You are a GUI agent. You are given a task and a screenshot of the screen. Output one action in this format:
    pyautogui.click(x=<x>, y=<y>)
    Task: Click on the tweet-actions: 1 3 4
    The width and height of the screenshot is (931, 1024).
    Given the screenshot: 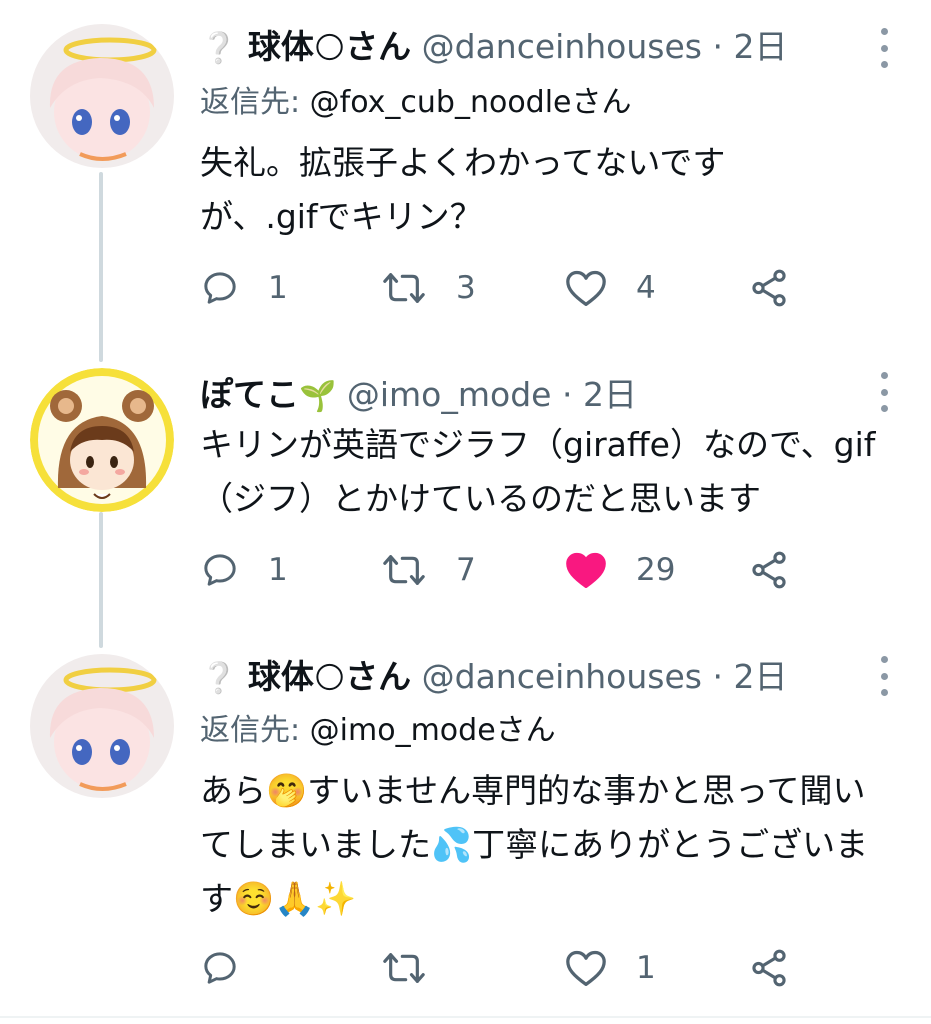 What is the action you would take?
    pyautogui.click(x=500, y=288)
    